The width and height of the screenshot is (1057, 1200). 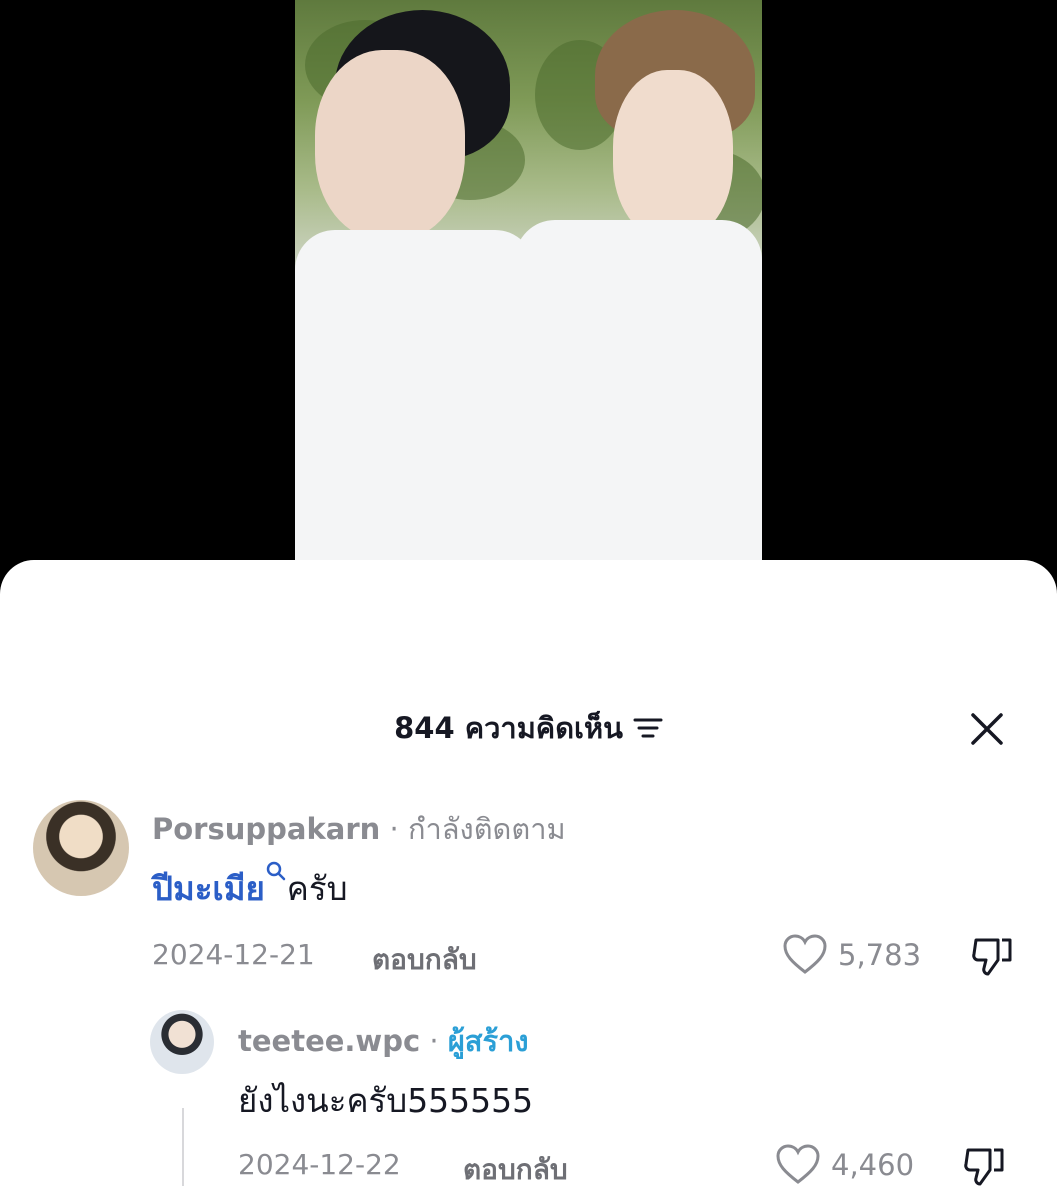 I want to click on comment-date: 2024-12-21, so click(x=233, y=954).